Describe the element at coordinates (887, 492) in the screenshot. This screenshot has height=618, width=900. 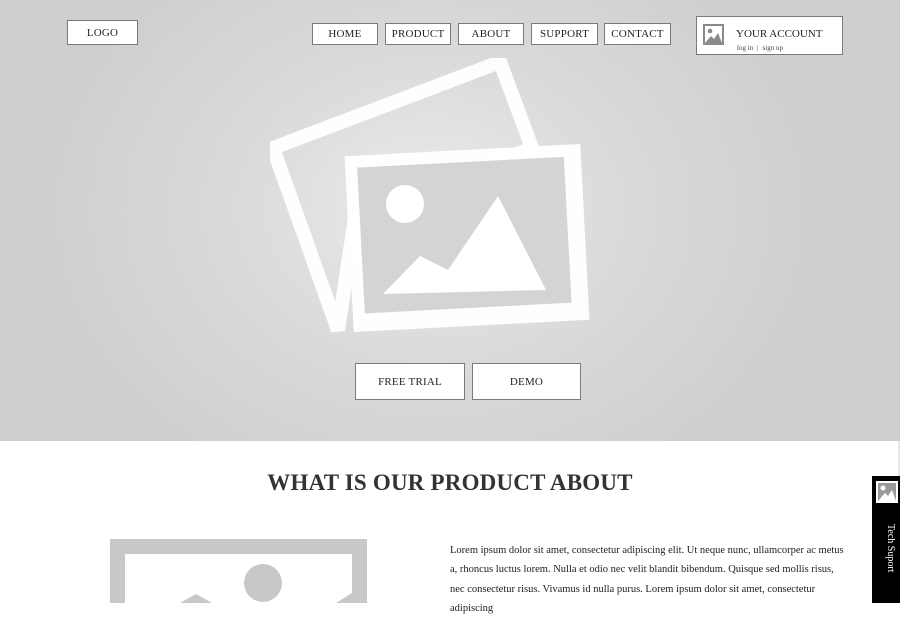
I see `tech-support-image-icon` at that location.